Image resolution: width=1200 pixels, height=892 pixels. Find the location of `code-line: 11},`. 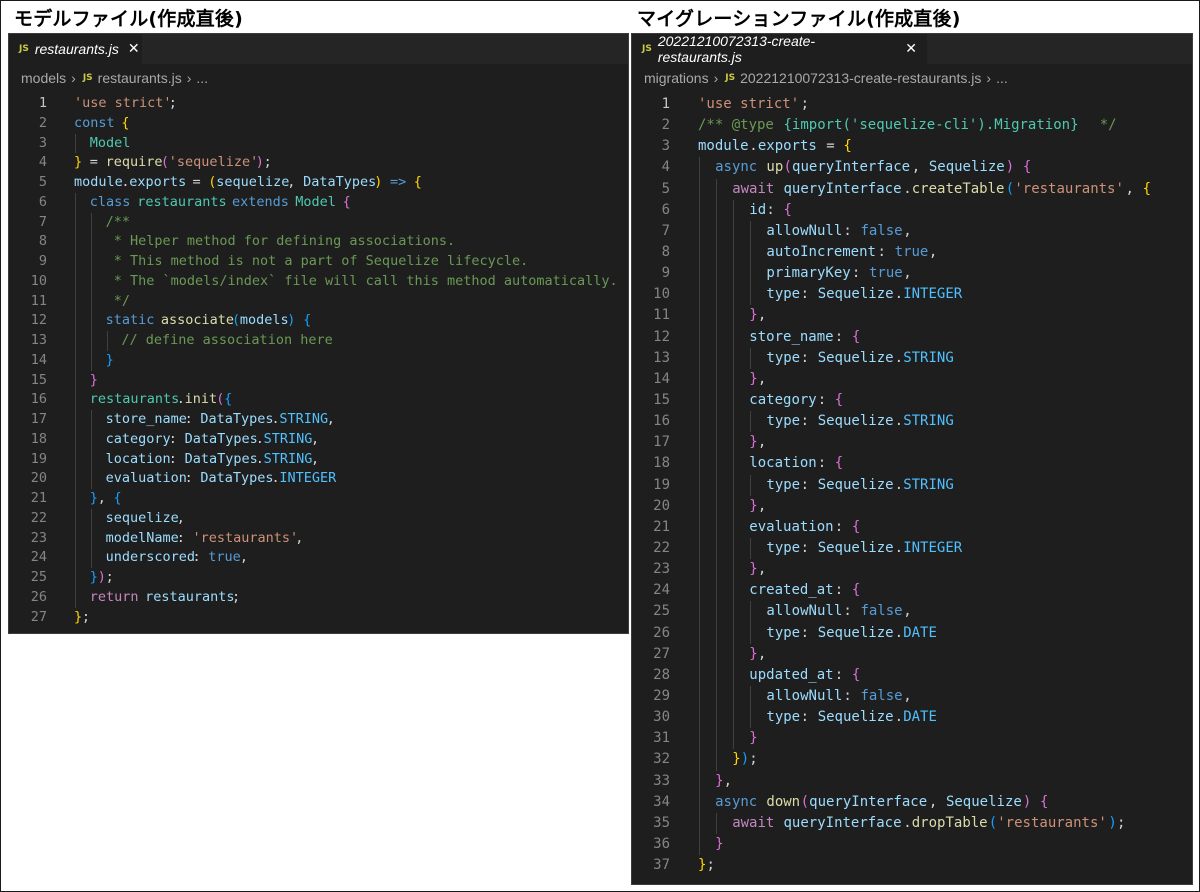

code-line: 11}, is located at coordinates (912, 316).